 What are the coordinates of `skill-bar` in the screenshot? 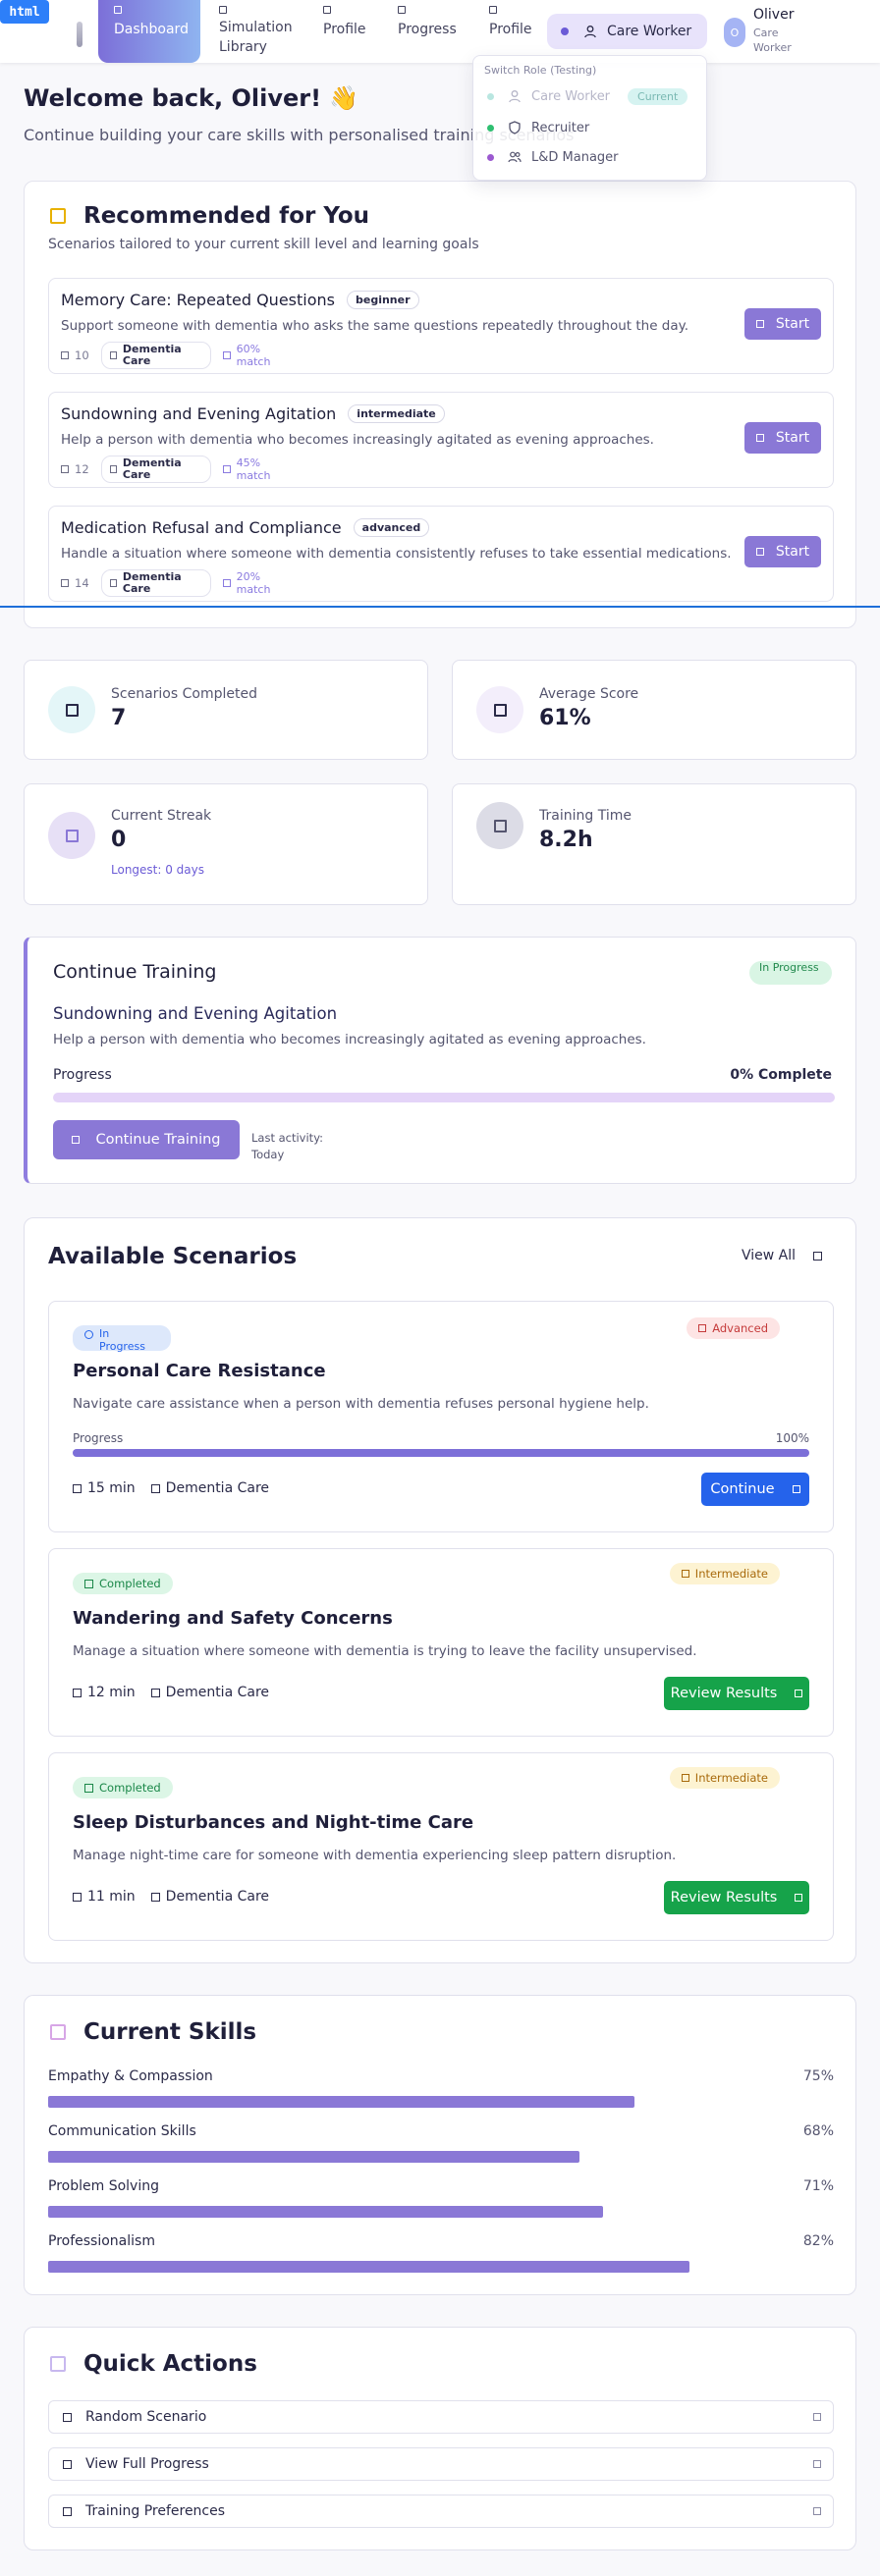 It's located at (313, 2157).